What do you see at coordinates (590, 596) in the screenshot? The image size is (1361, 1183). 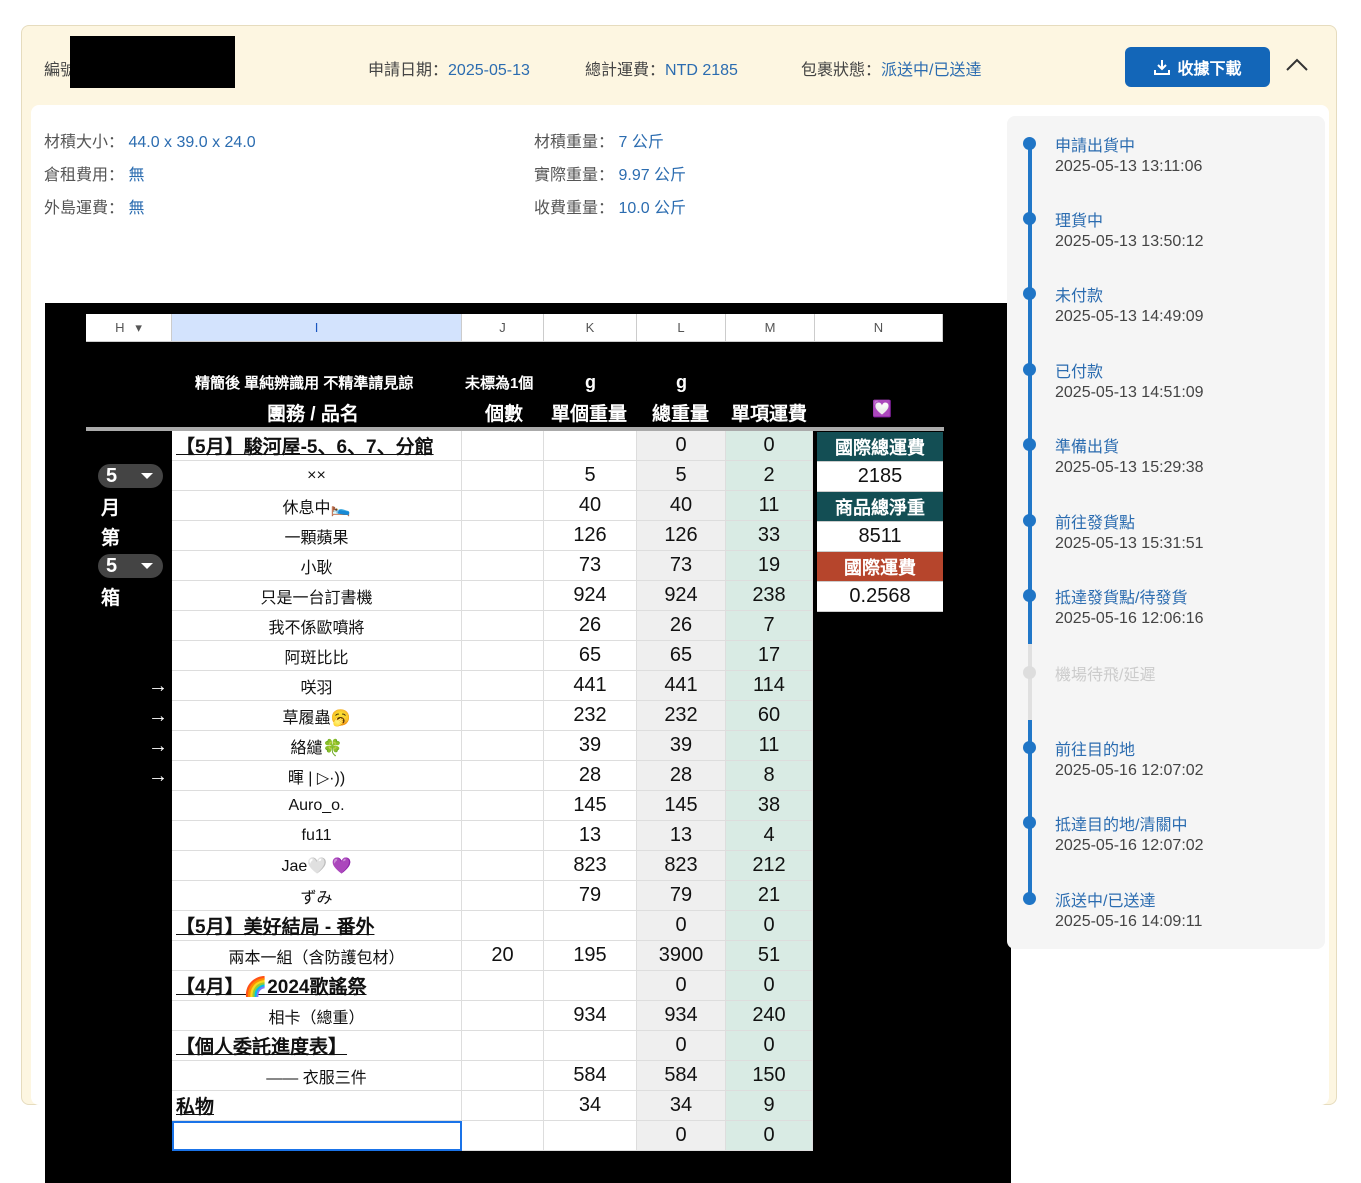 I see `cell-unit-weight: 924` at bounding box center [590, 596].